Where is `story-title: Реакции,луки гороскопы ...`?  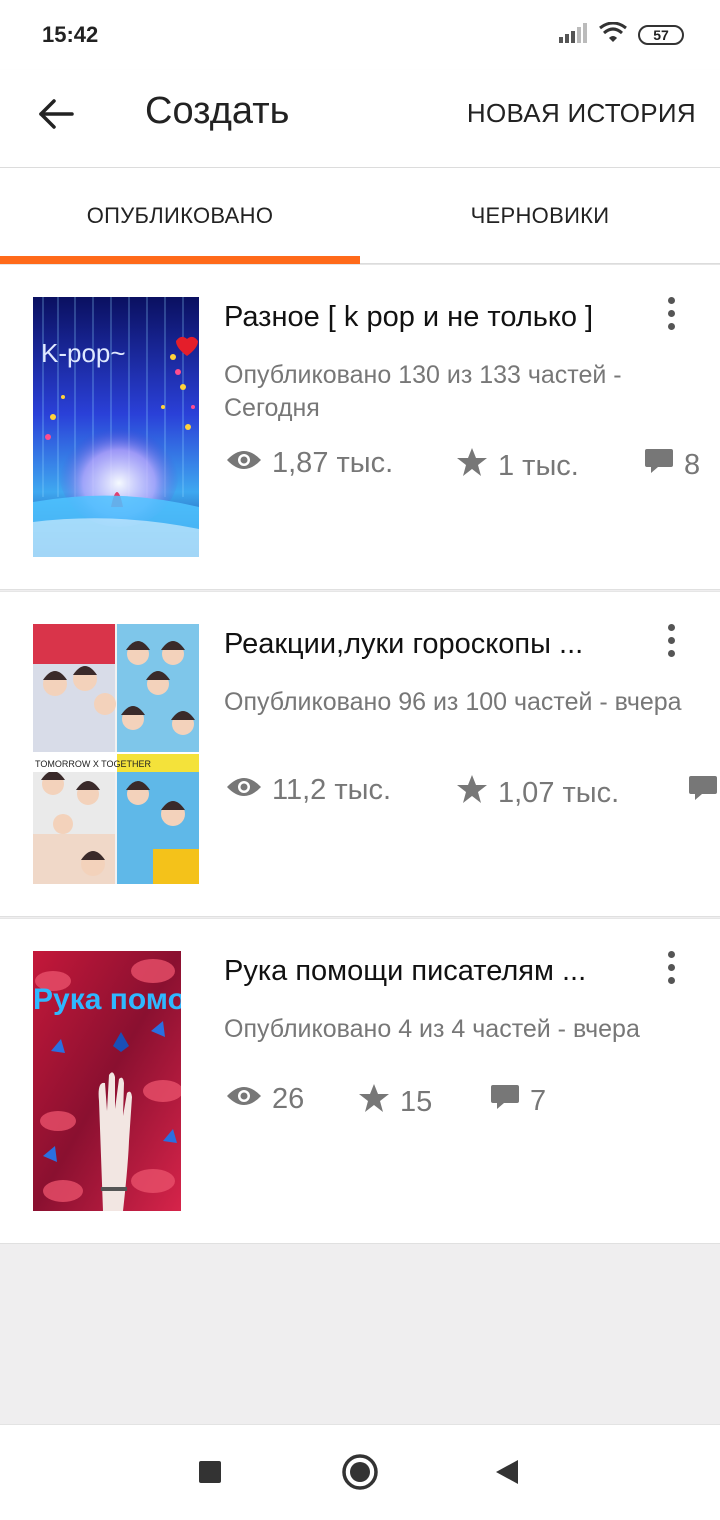 story-title: Реакции,луки гороскопы ... is located at coordinates (429, 644).